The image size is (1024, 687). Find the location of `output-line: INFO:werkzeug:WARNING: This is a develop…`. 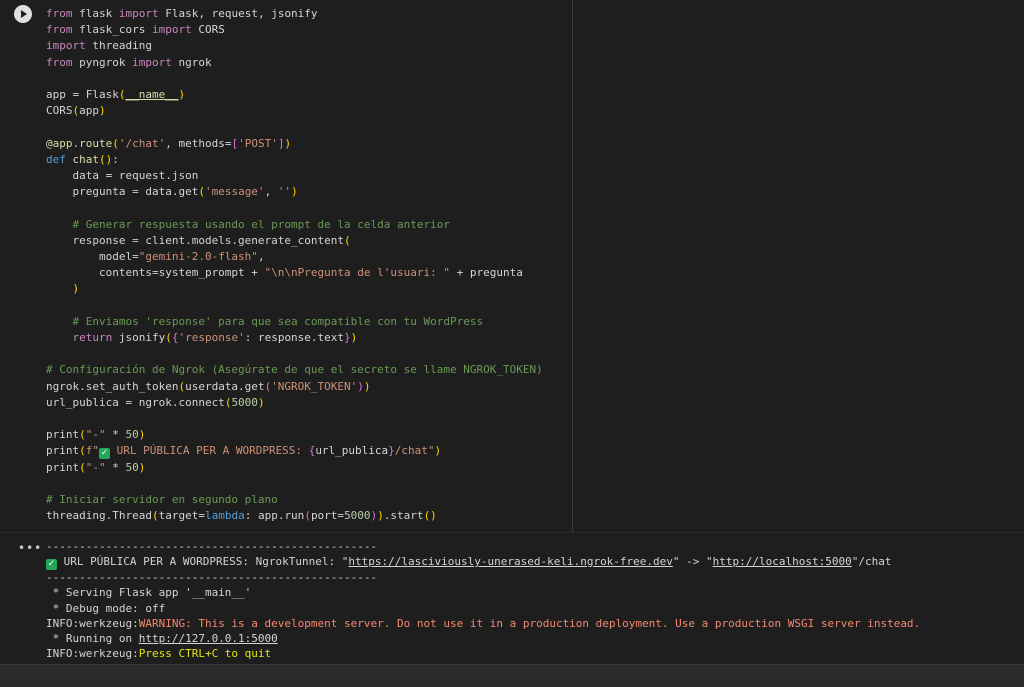

output-line: INFO:werkzeug:WARNING: This is a develop… is located at coordinates (483, 623).